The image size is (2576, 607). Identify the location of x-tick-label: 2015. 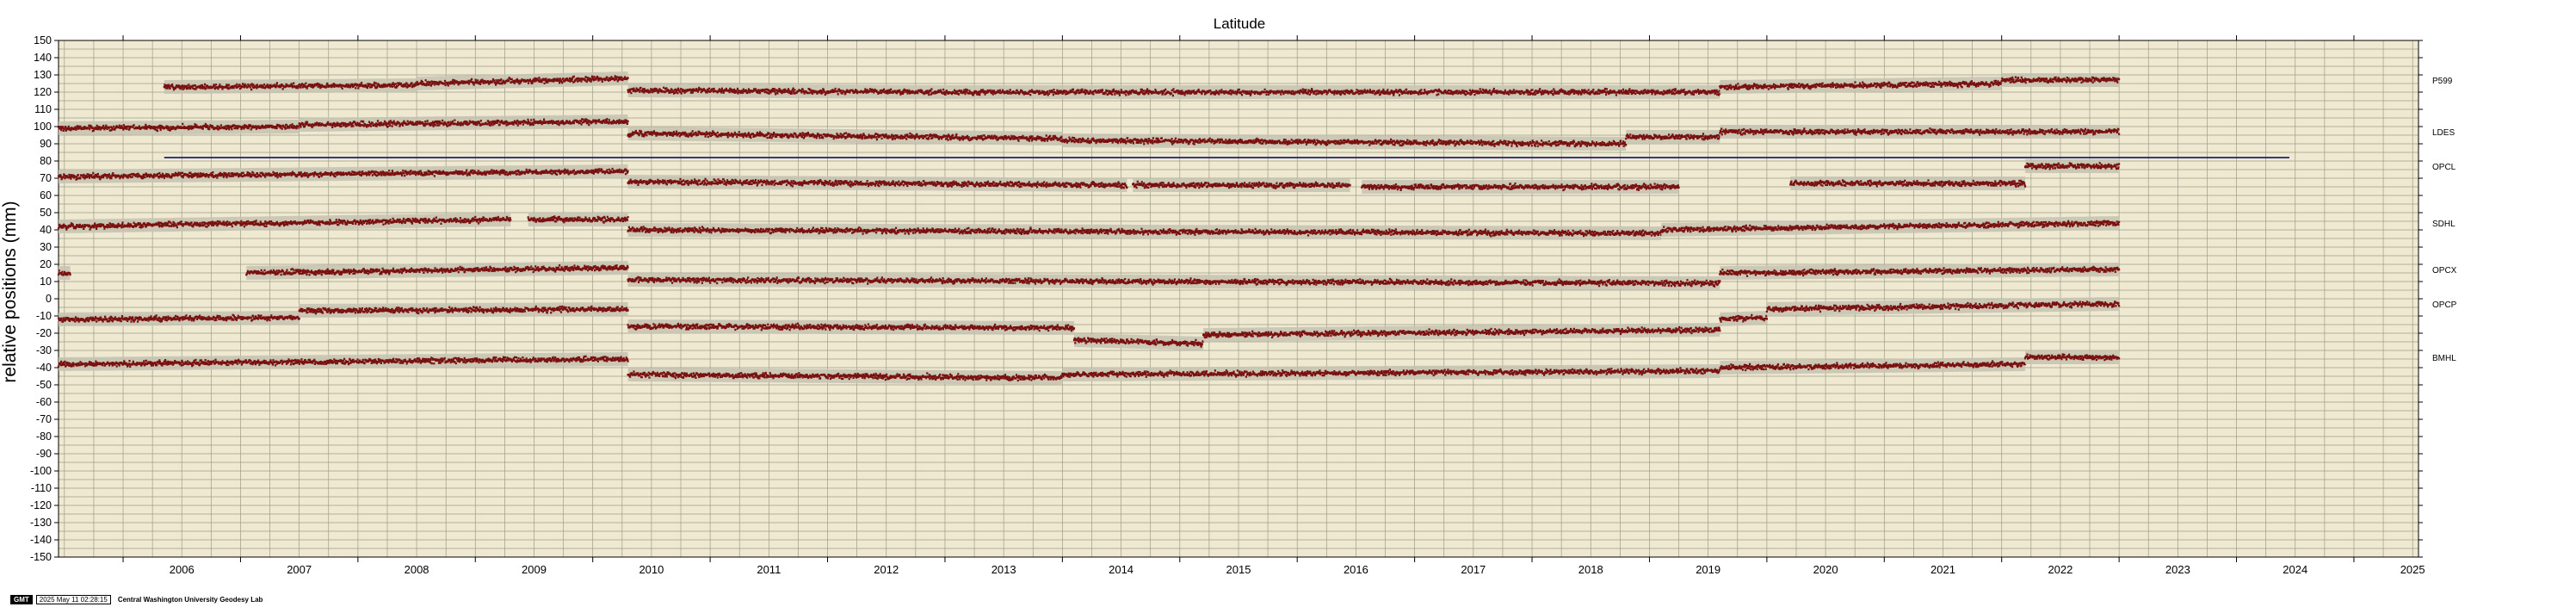
(1238, 569).